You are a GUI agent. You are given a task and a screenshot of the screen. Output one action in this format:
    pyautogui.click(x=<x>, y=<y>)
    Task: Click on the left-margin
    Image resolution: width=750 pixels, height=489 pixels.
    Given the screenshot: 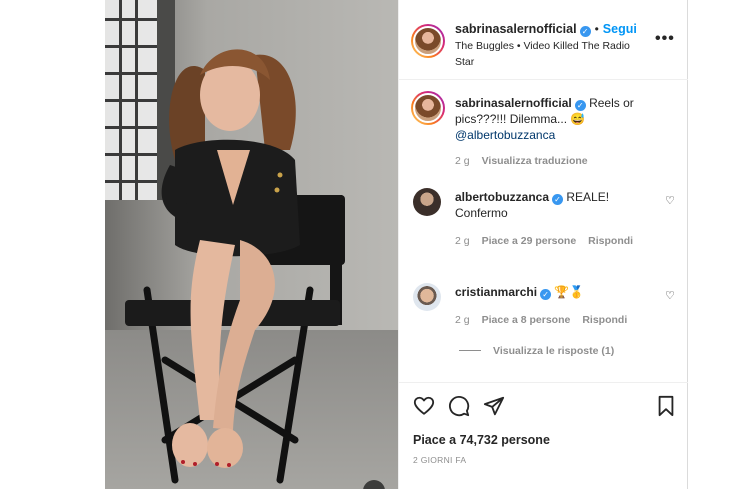 What is the action you would take?
    pyautogui.click(x=52, y=244)
    